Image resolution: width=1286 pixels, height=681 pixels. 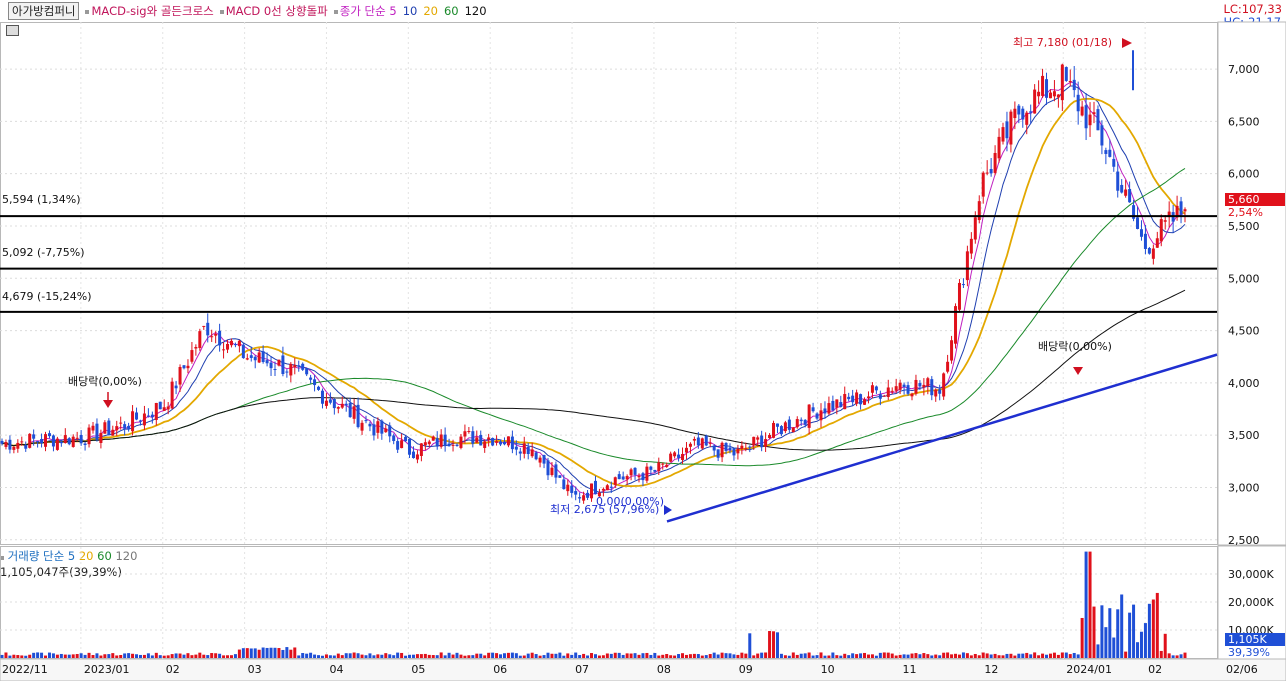 I want to click on date-tick-label: 05, so click(x=418, y=669).